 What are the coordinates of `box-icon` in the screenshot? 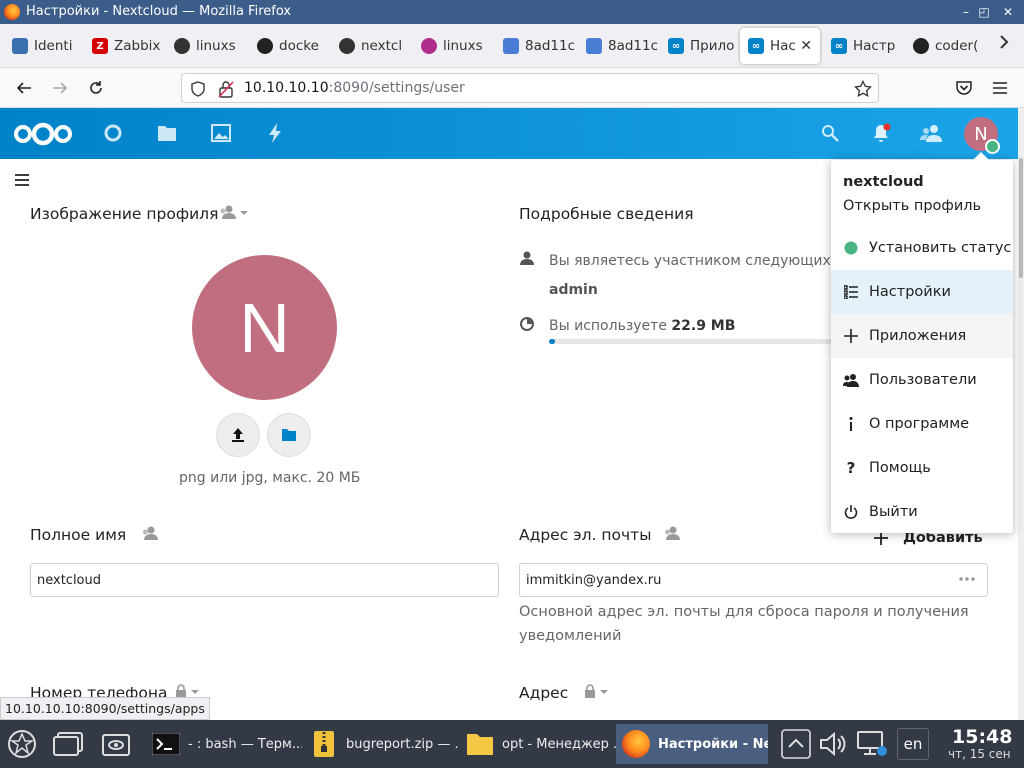 It's located at (20, 46).